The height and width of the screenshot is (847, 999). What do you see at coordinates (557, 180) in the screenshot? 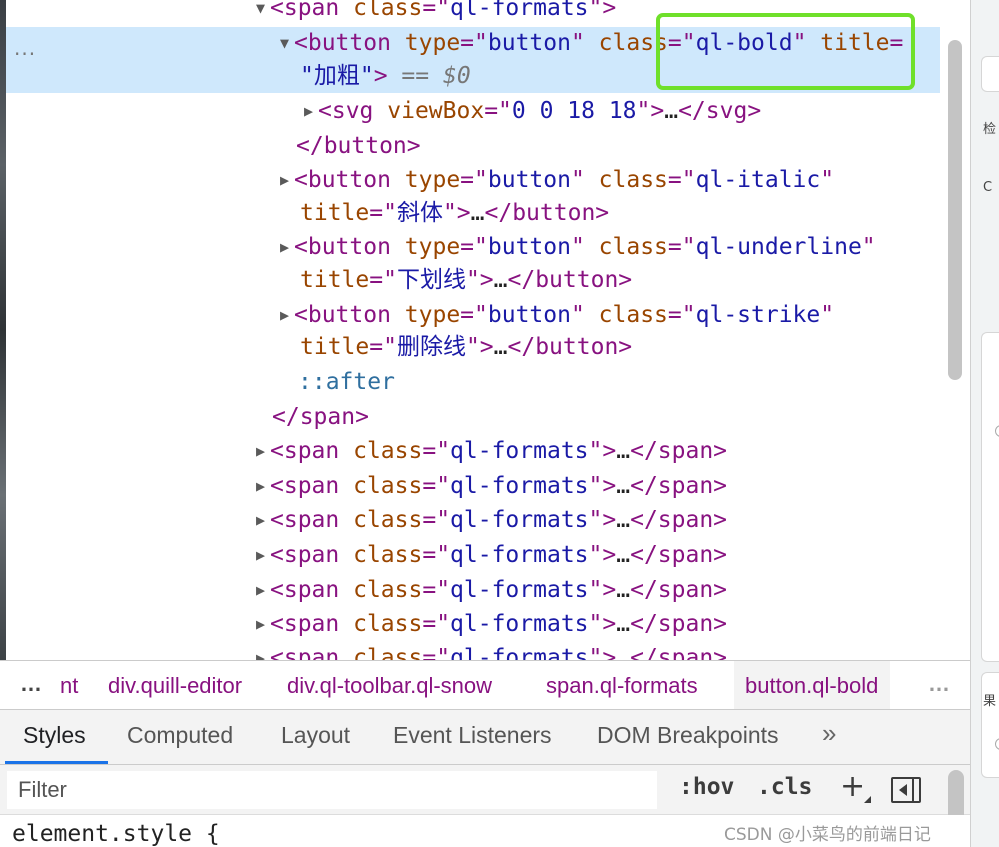
I see `tree-node-italic-button: ▶ <button type="button" class="ql-italic"` at bounding box center [557, 180].